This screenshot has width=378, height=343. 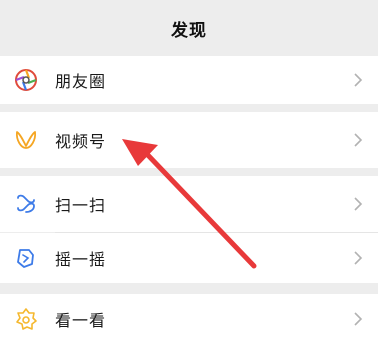 What do you see at coordinates (81, 81) in the screenshot?
I see `menu-item-label: 朋友圈` at bounding box center [81, 81].